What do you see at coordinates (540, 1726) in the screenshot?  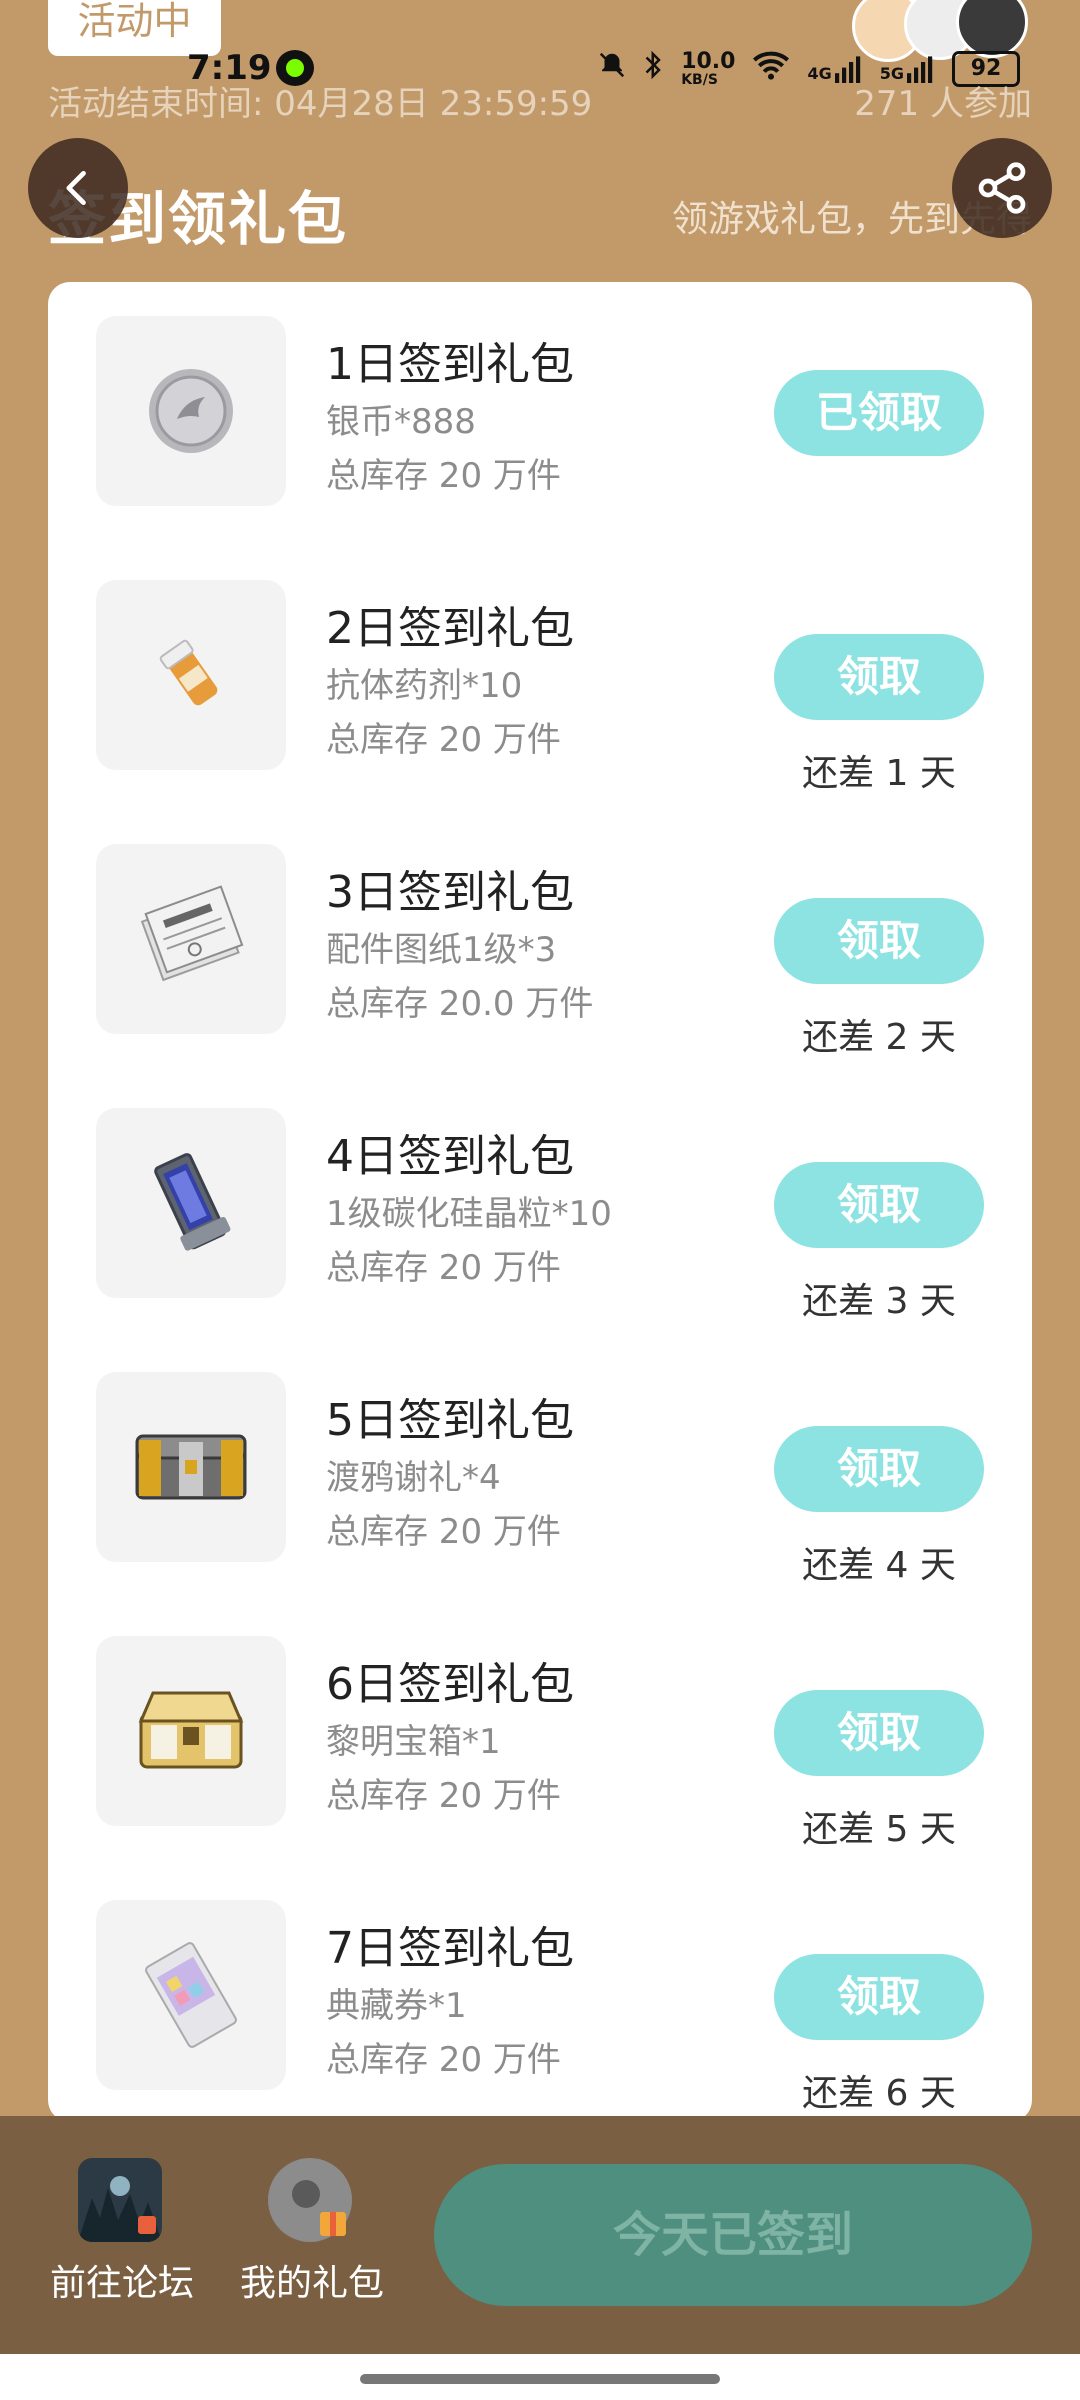 I see `gift-item-day-6: 6日签到礼包 黎明宝箱*1 总库存 20 万件 领取 还差 5 天` at bounding box center [540, 1726].